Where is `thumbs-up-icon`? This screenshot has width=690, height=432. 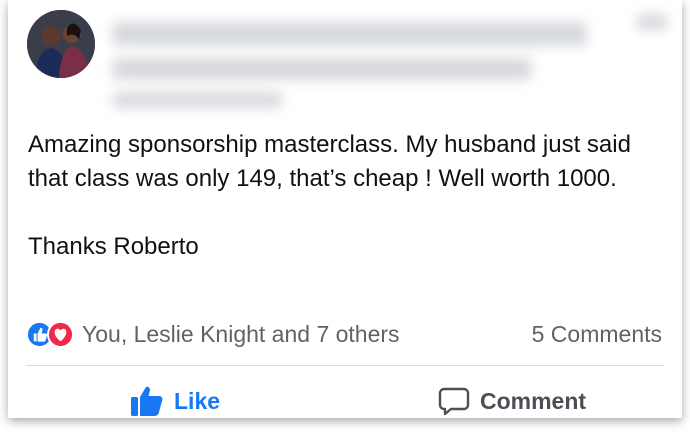
thumbs-up-icon is located at coordinates (147, 401).